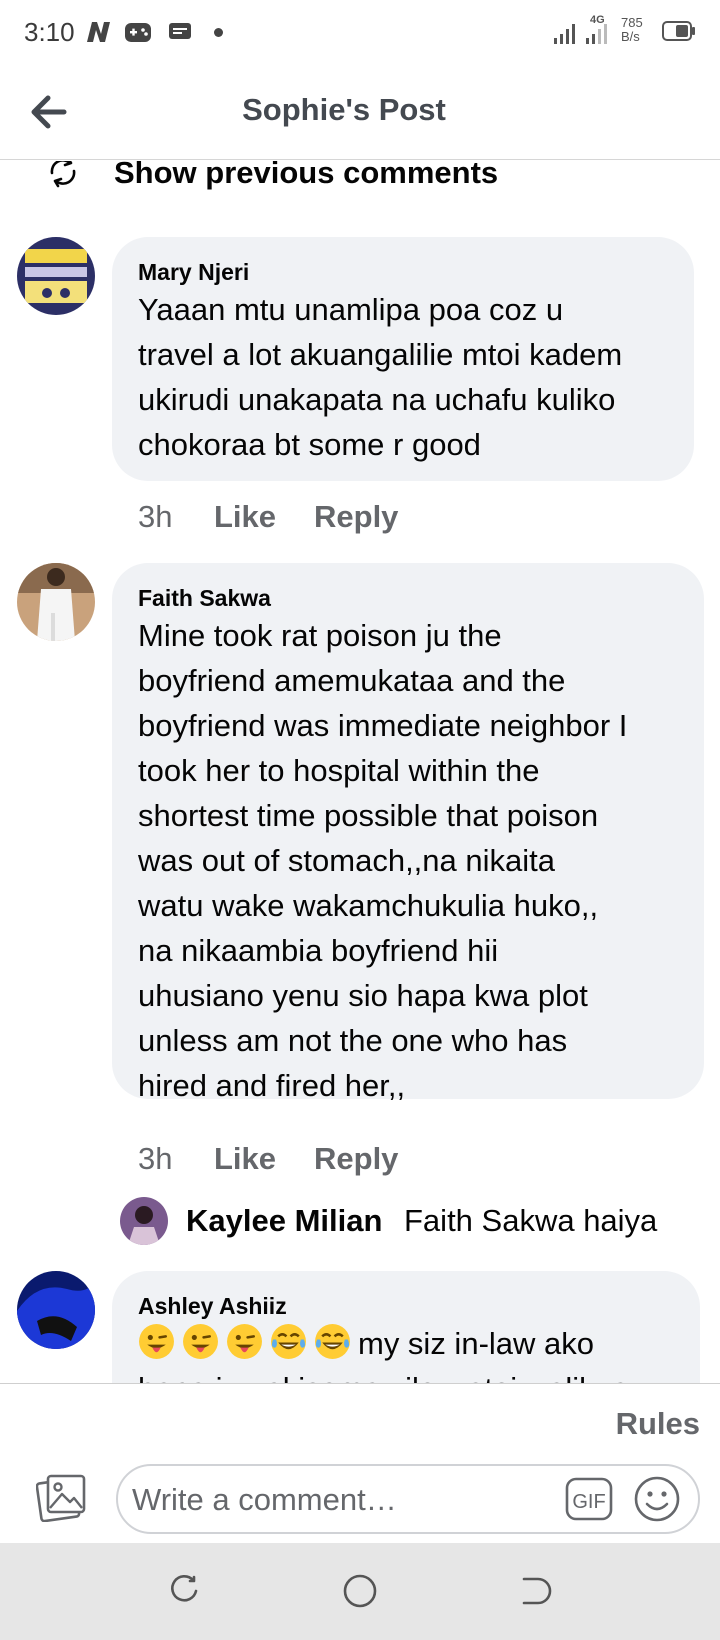  I want to click on comment-line: Yaaan mtu unamlipa poa coz u, so click(351, 309).